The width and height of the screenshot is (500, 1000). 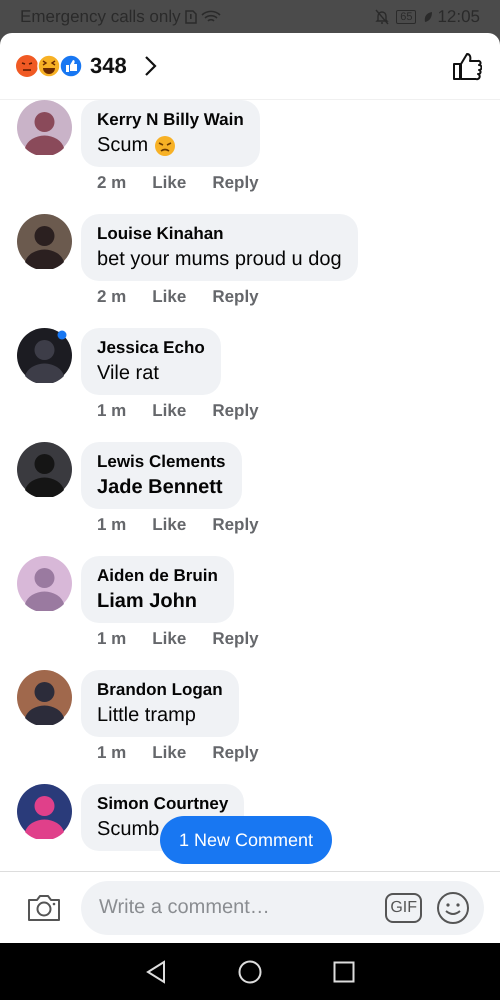 I want to click on wifi-icon, so click(x=210, y=17).